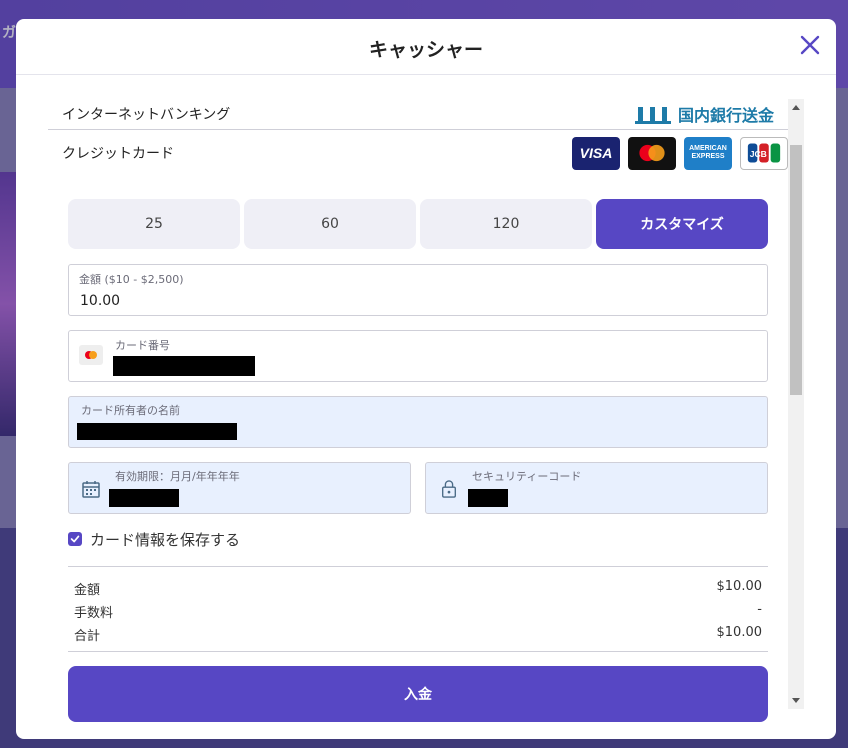 This screenshot has width=848, height=748. What do you see at coordinates (425, 50) in the screenshot?
I see `modal-title: キャッシャー` at bounding box center [425, 50].